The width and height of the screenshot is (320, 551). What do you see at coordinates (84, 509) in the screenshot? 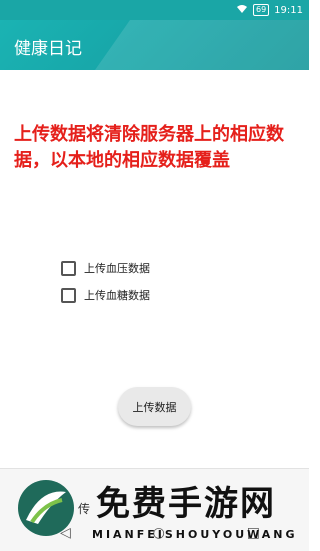
I see `watermark-partial-text: 传` at bounding box center [84, 509].